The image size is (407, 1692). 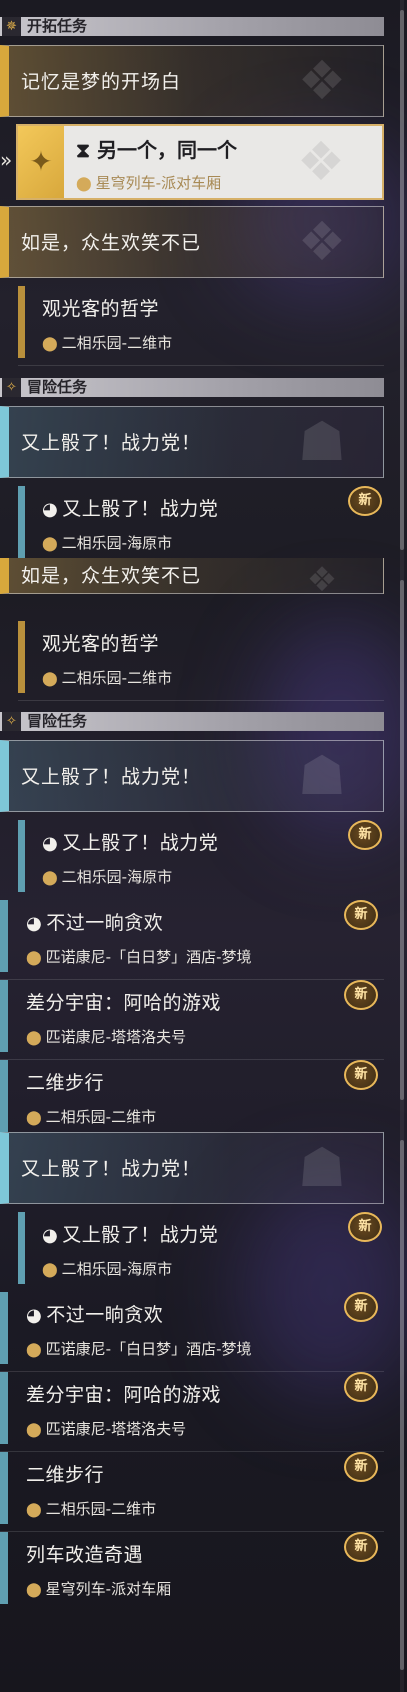 I want to click on scrollbar, so click(x=402, y=846).